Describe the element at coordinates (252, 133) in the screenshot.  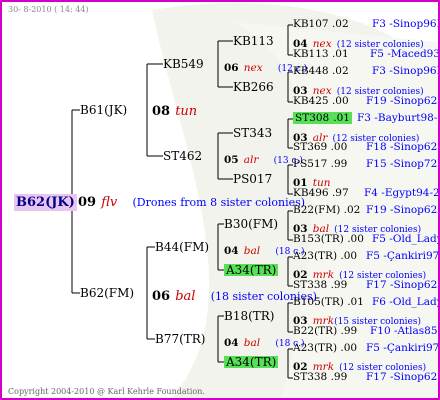
I see `ancestor-node-st343: ST343` at that location.